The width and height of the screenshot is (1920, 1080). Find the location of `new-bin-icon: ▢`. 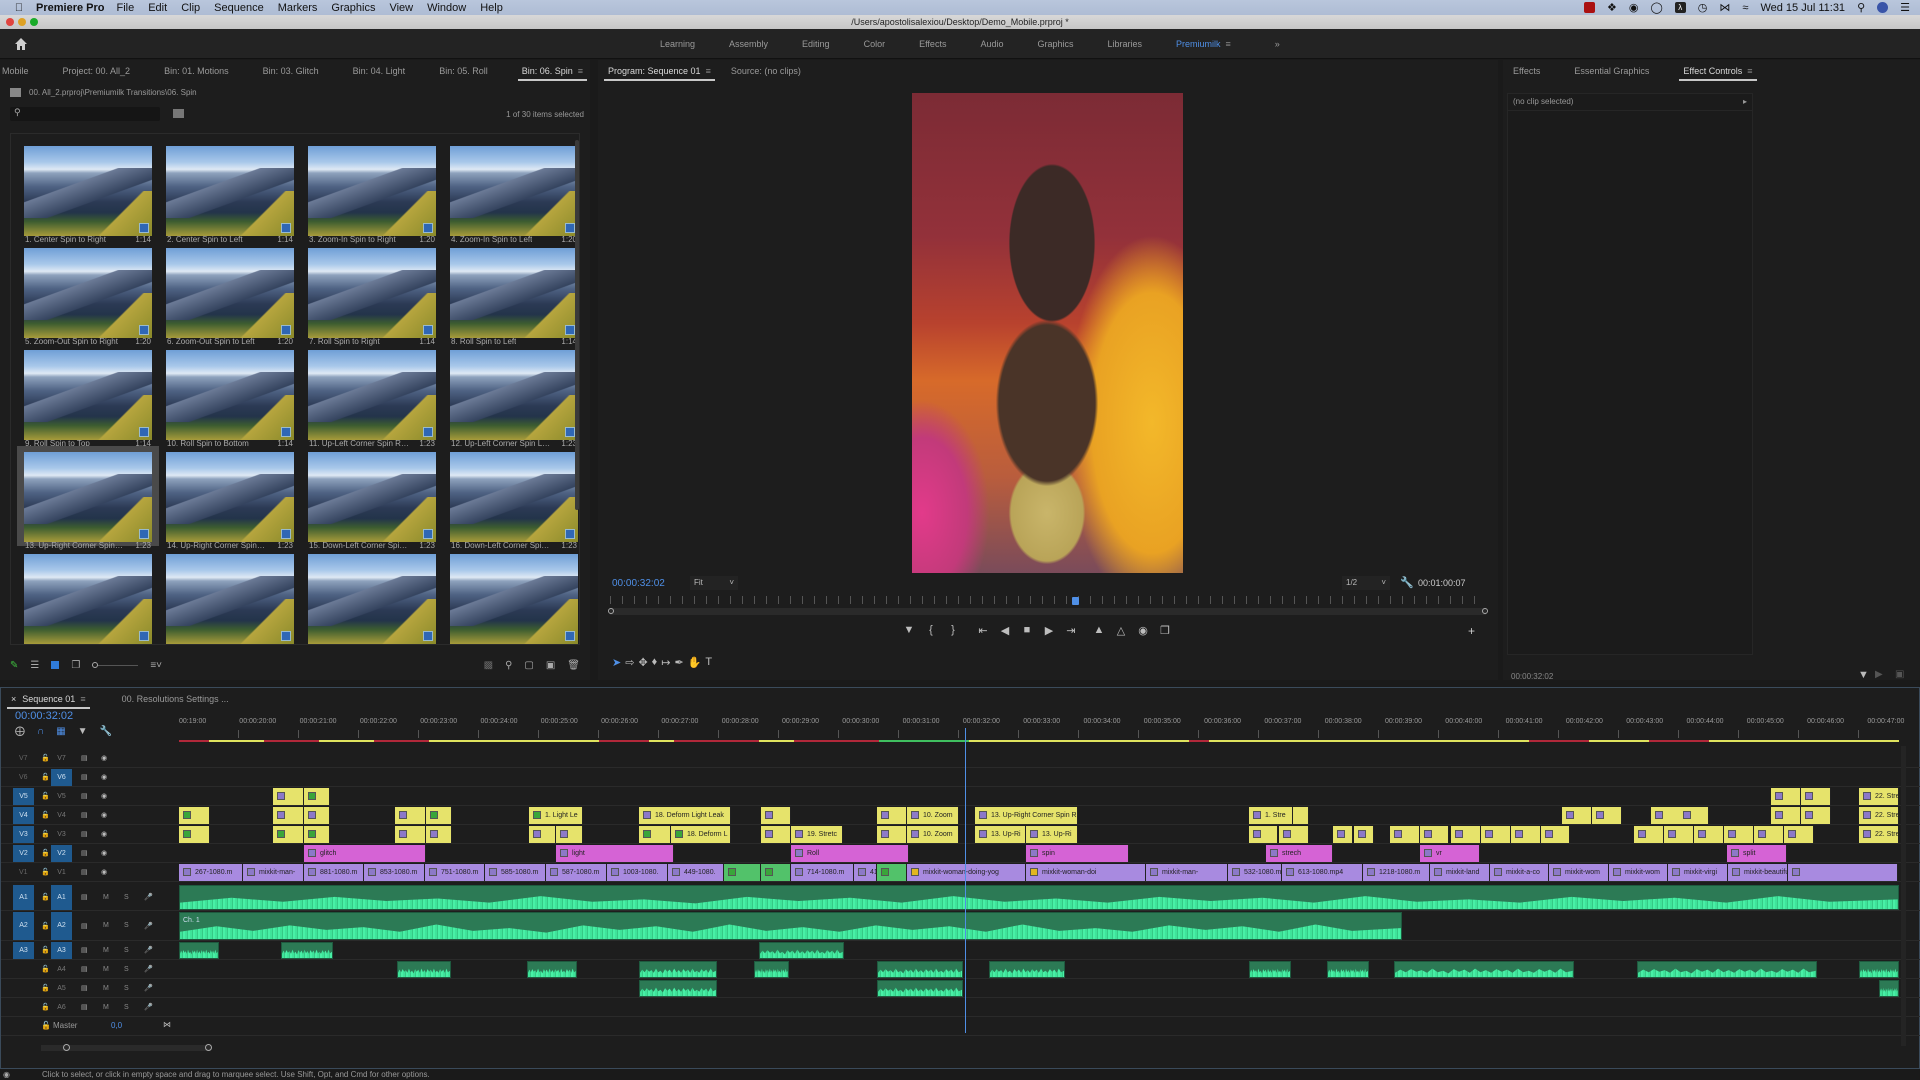

new-bin-icon: ▢ is located at coordinates (528, 665).